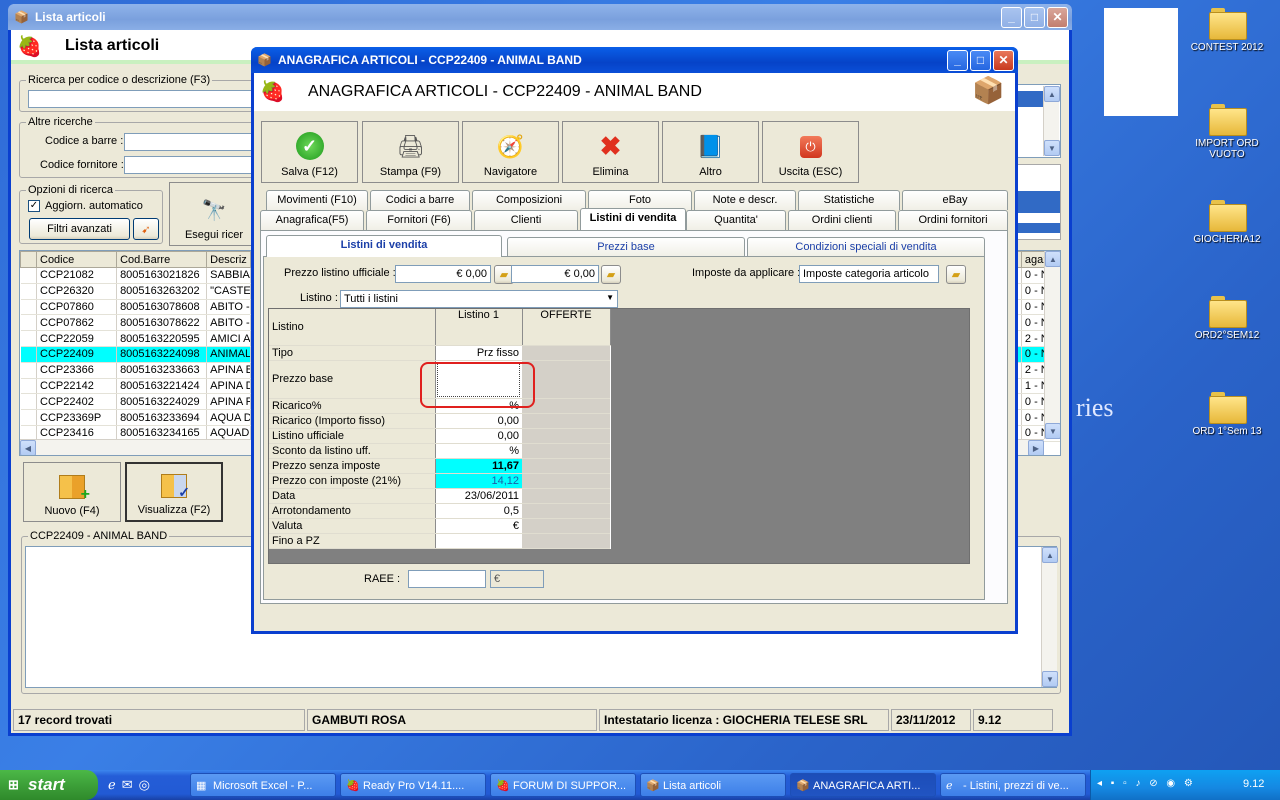 The image size is (1280, 800). Describe the element at coordinates (162, 259) in the screenshot. I see `col-barre: Cod.Barre` at that location.